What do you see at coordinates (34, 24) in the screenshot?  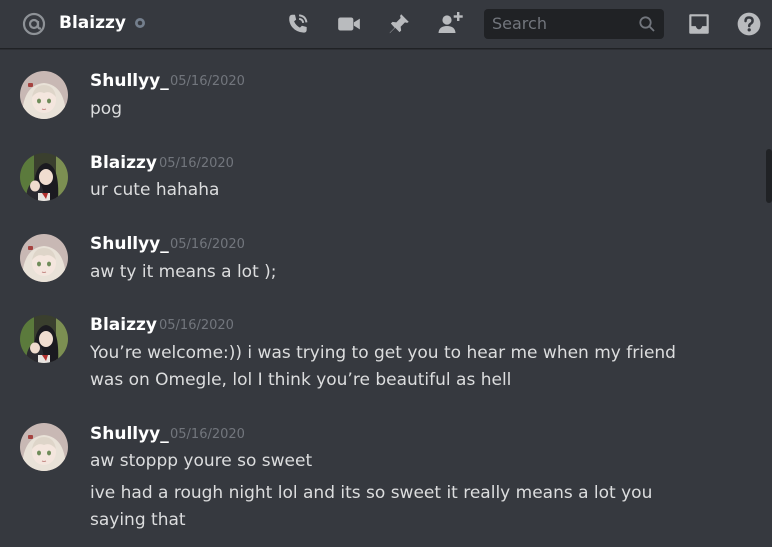 I see `at-icon` at bounding box center [34, 24].